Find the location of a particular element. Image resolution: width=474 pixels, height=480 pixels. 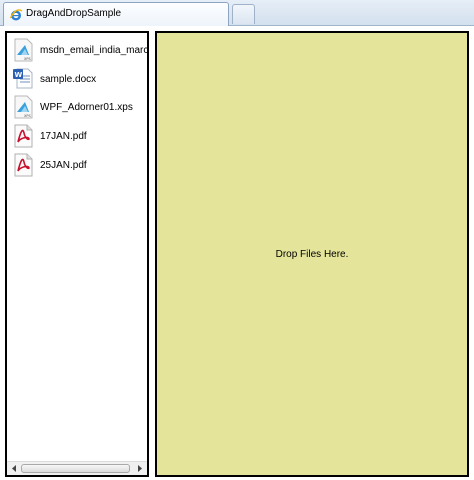

tab-title: DragAndDropSample is located at coordinates (74, 13).